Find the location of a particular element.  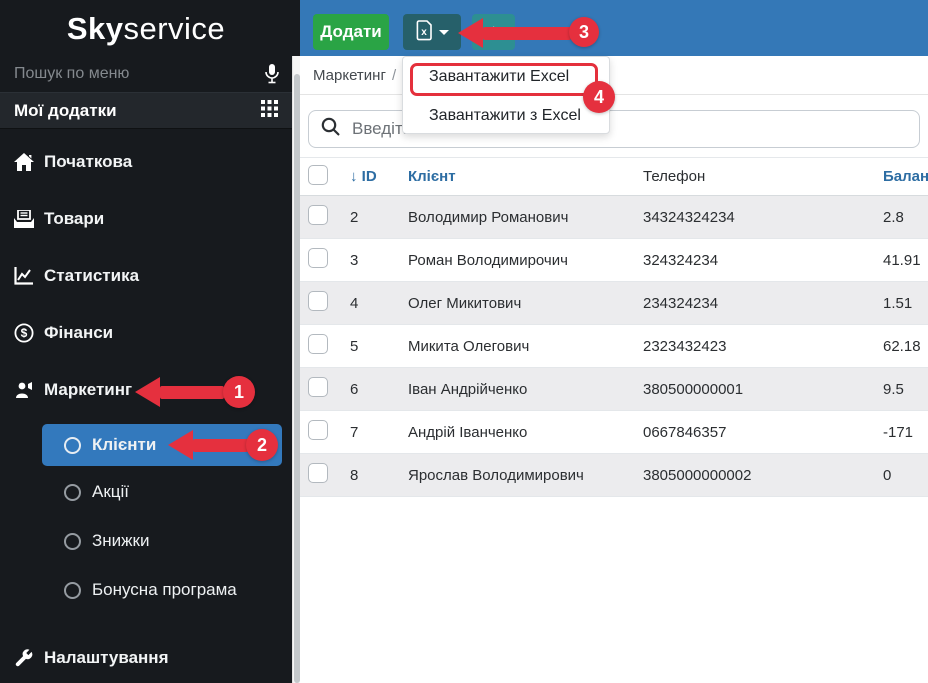

plus-icon: + is located at coordinates (493, 31).